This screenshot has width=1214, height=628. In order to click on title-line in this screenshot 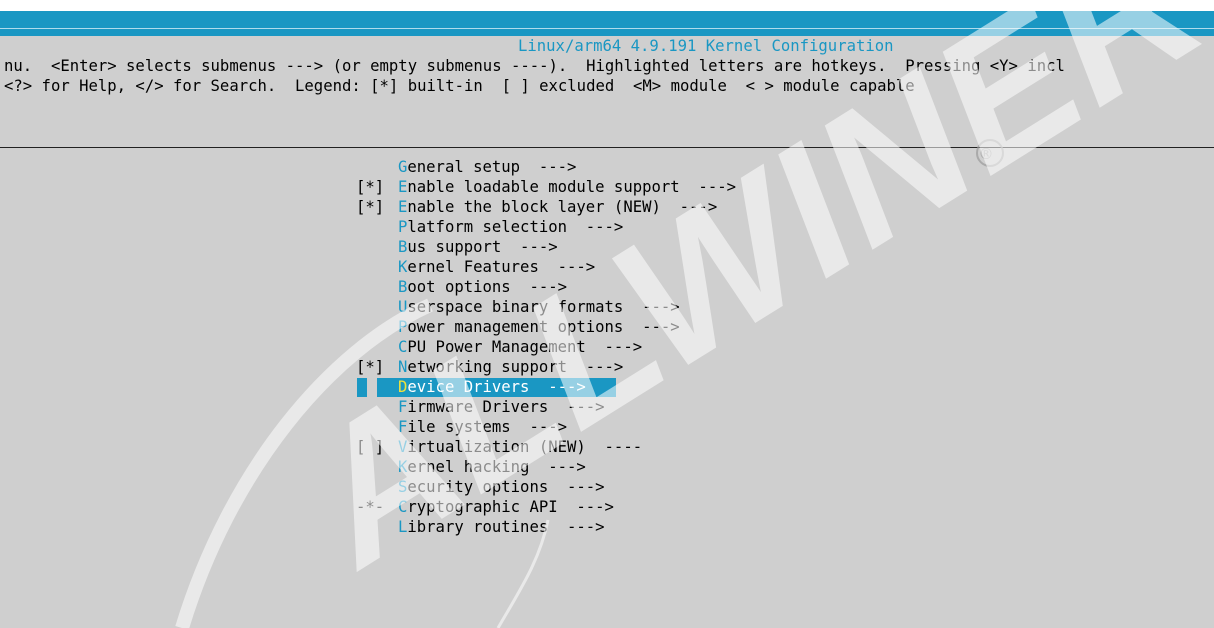, I will do `click(607, 28)`.